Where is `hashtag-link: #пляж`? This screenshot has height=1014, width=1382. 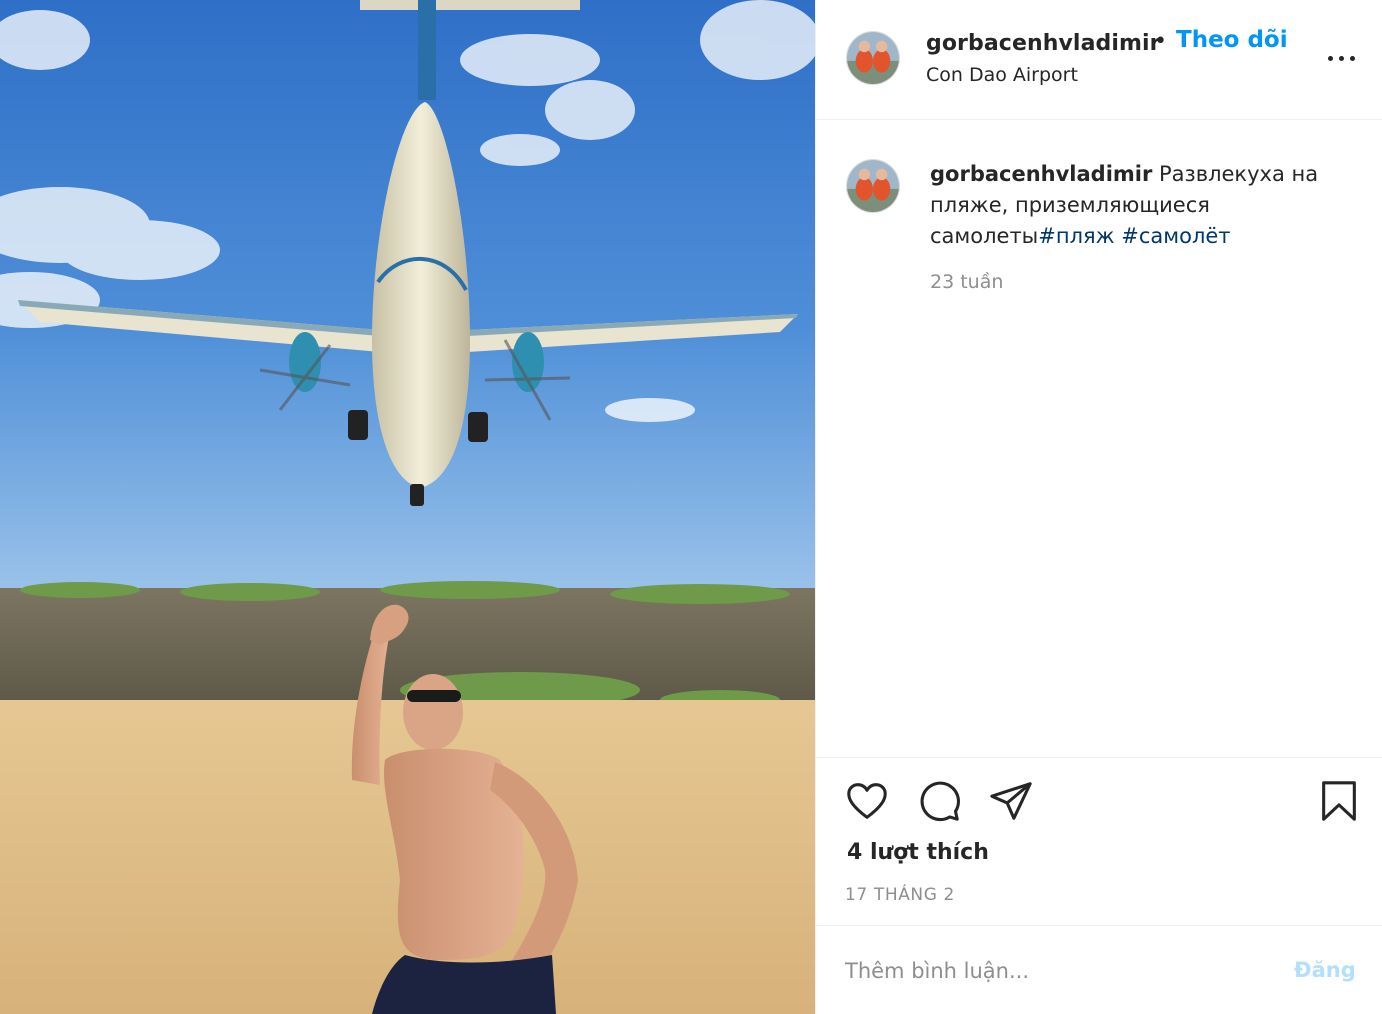 hashtag-link: #пляж is located at coordinates (1076, 236).